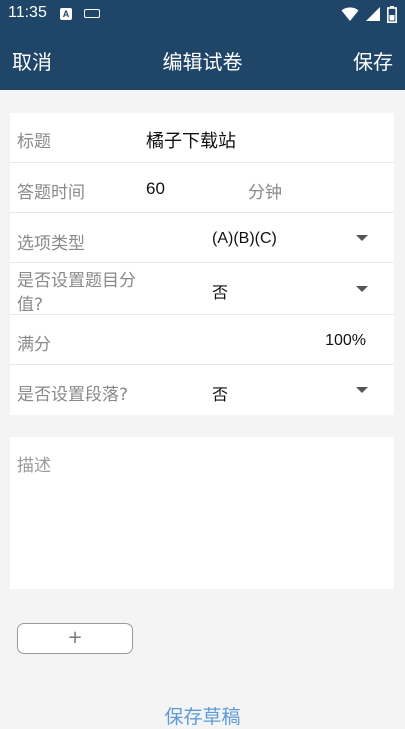  Describe the element at coordinates (392, 14) in the screenshot. I see `battery-icon` at that location.